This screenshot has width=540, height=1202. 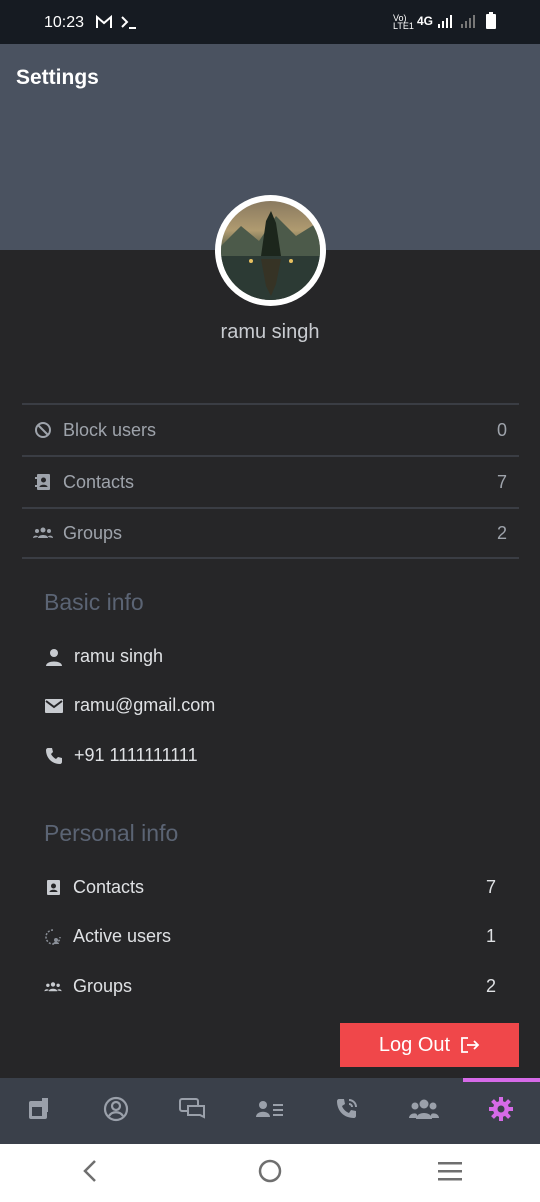 I want to click on tab-settings, so click(x=501, y=1111).